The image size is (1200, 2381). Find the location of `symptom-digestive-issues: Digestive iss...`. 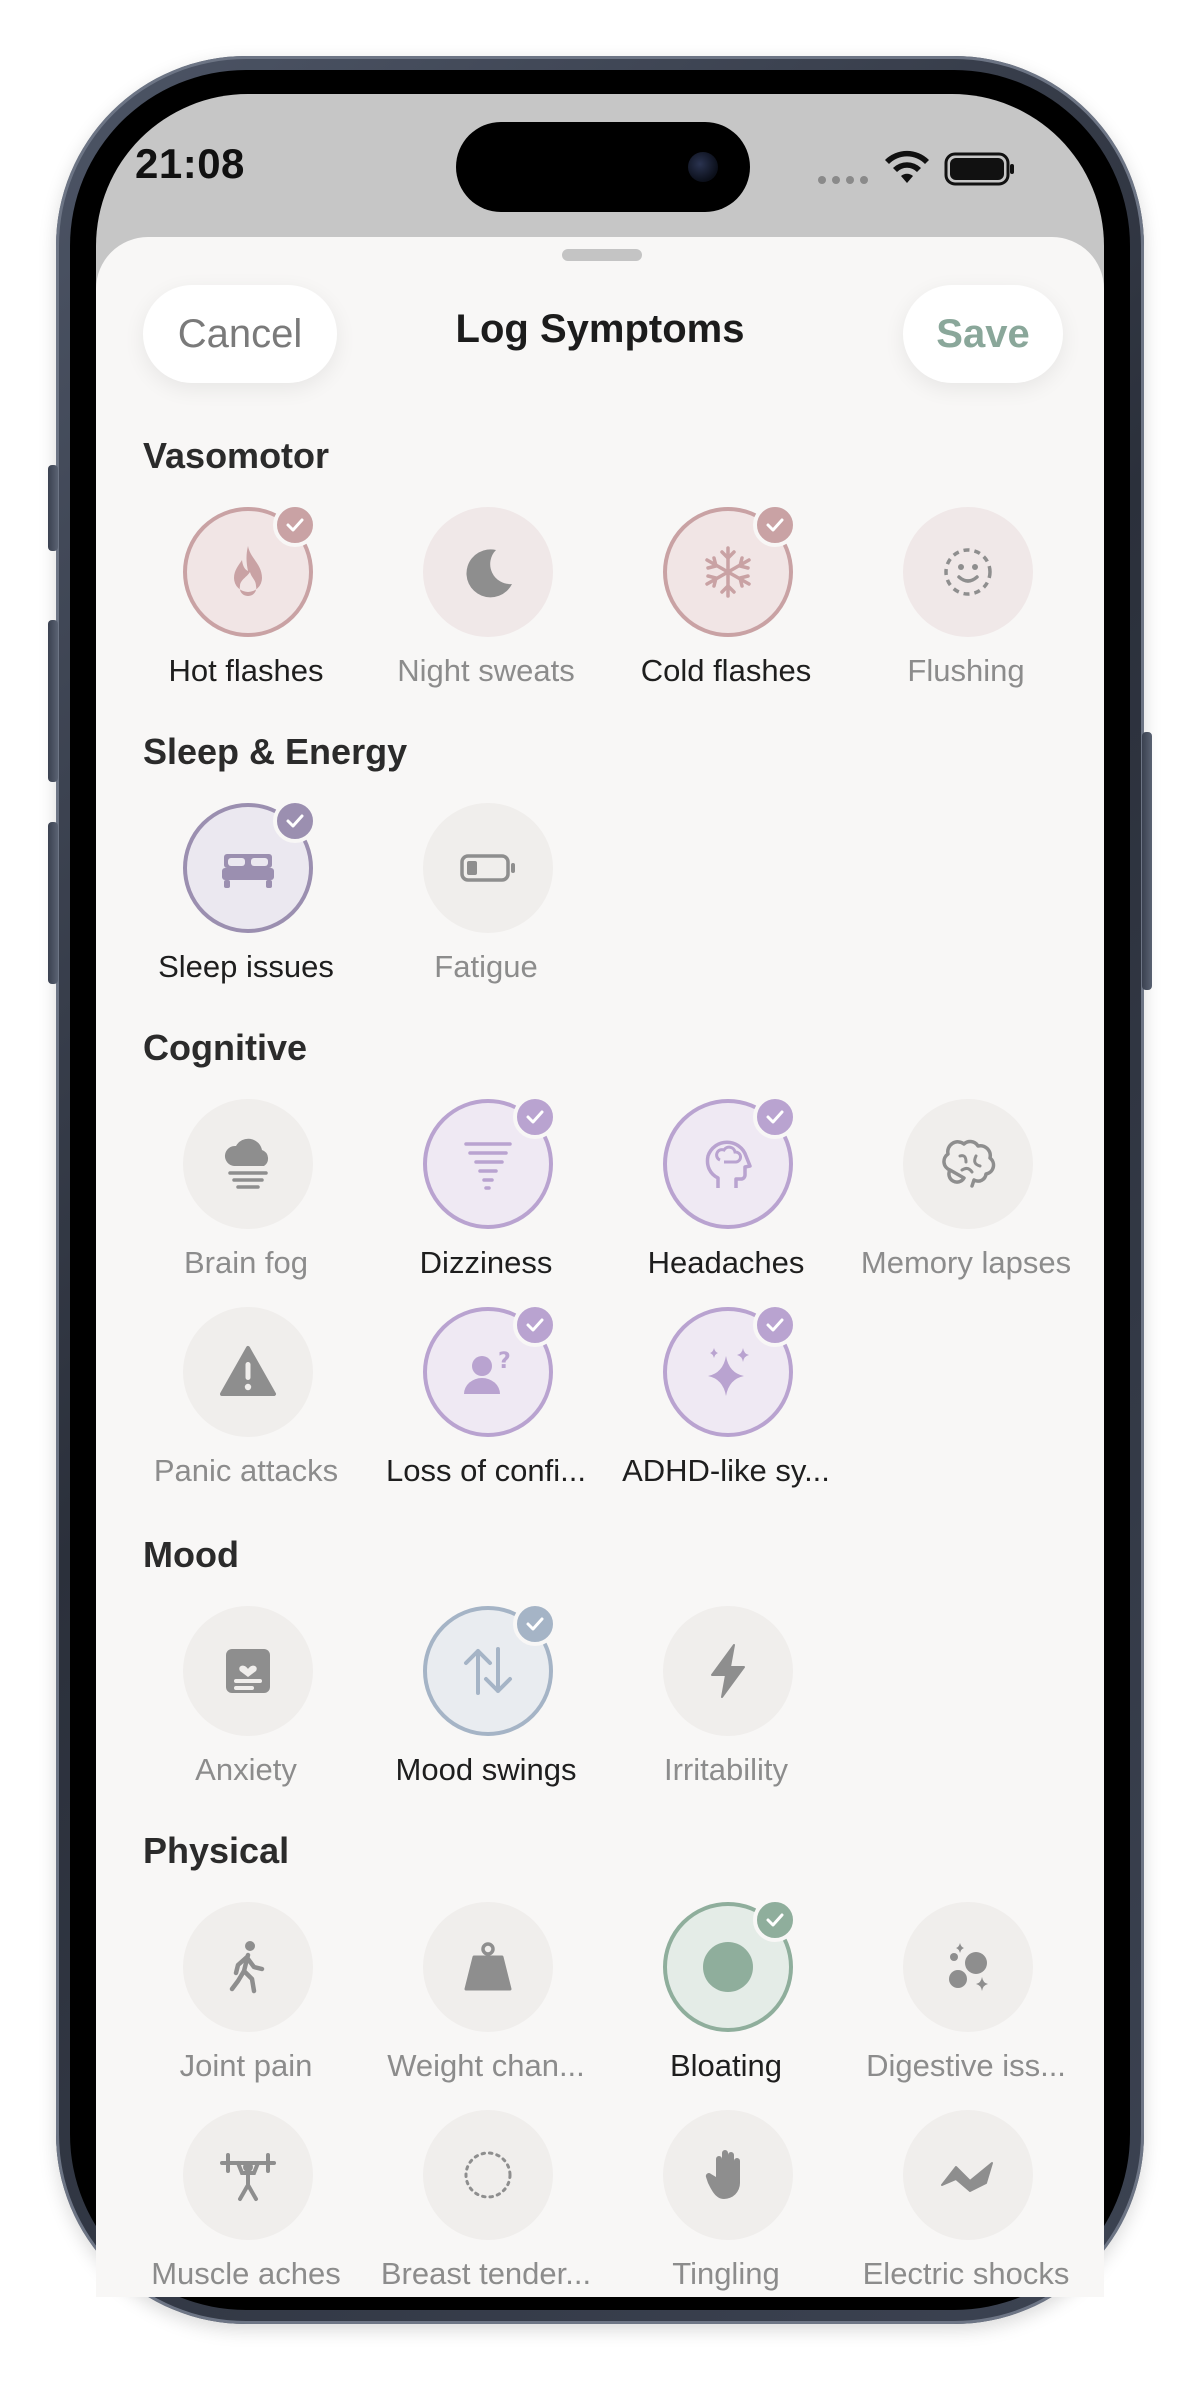

symptom-digestive-issues: Digestive iss... is located at coordinates (966, 2002).